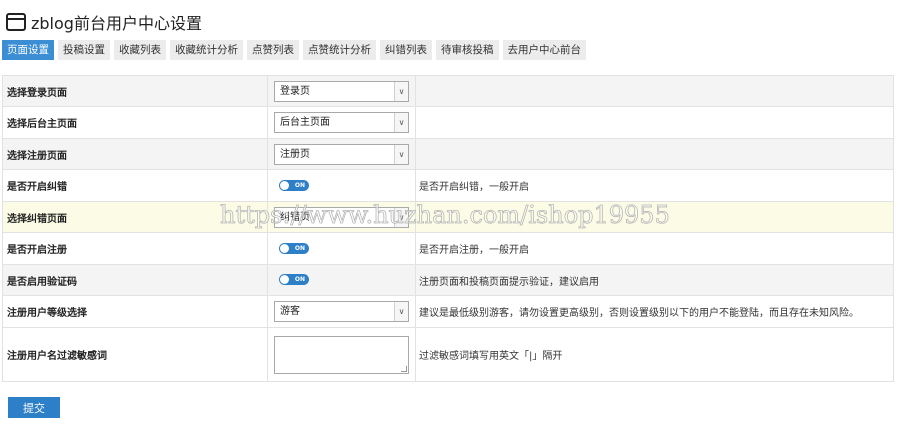 The height and width of the screenshot is (428, 900). I want to click on row-description: 是否开启纠错，一般开启, so click(654, 185).